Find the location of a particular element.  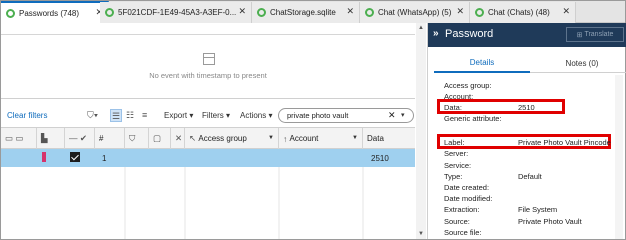

tab-chatstorage: ChatStorage.sqlite ✕ is located at coordinates (306, 12).